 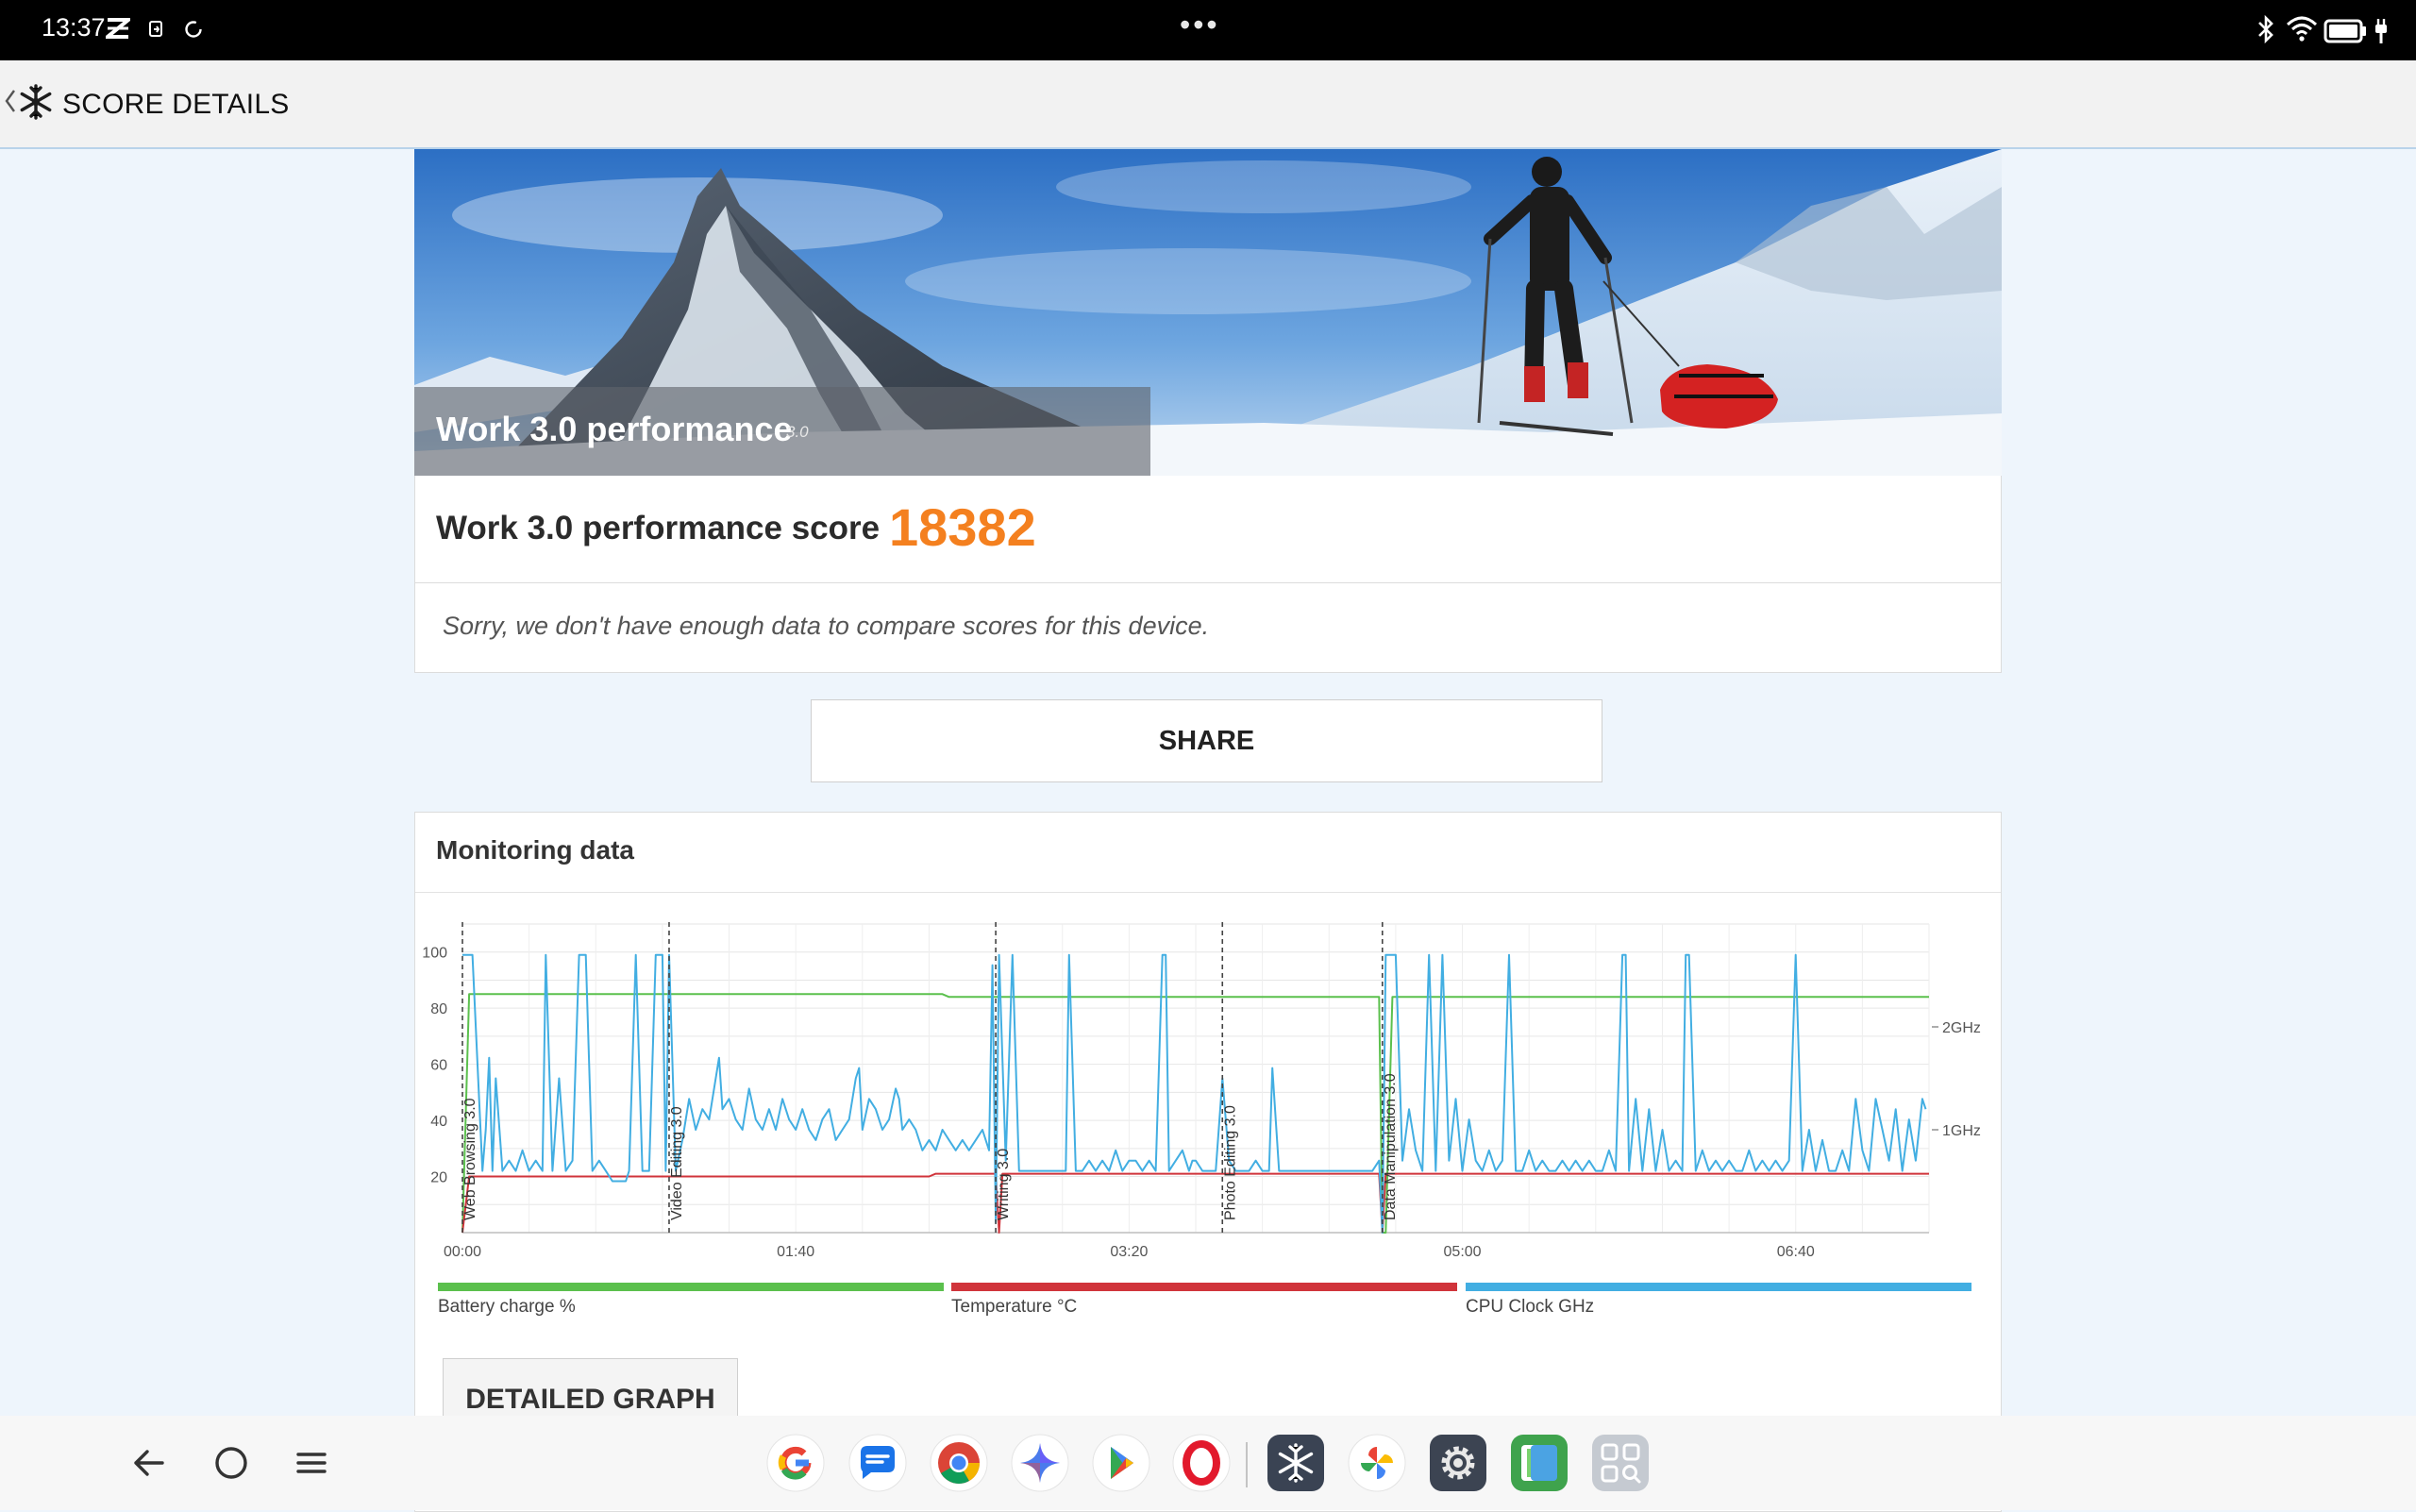 I want to click on hero-caption: Work 3.0 performance 3.0, so click(x=782, y=431).